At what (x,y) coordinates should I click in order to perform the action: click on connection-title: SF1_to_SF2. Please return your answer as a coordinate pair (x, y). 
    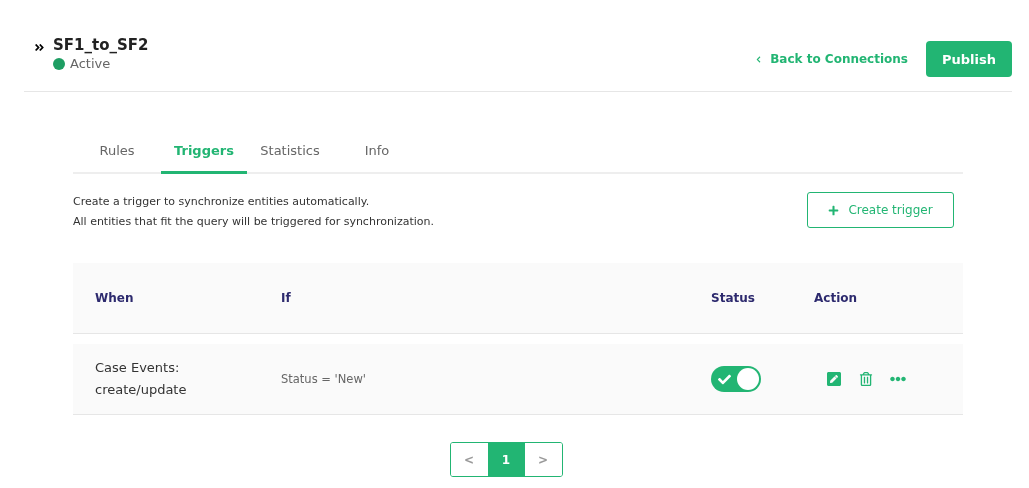
    Looking at the image, I should click on (101, 45).